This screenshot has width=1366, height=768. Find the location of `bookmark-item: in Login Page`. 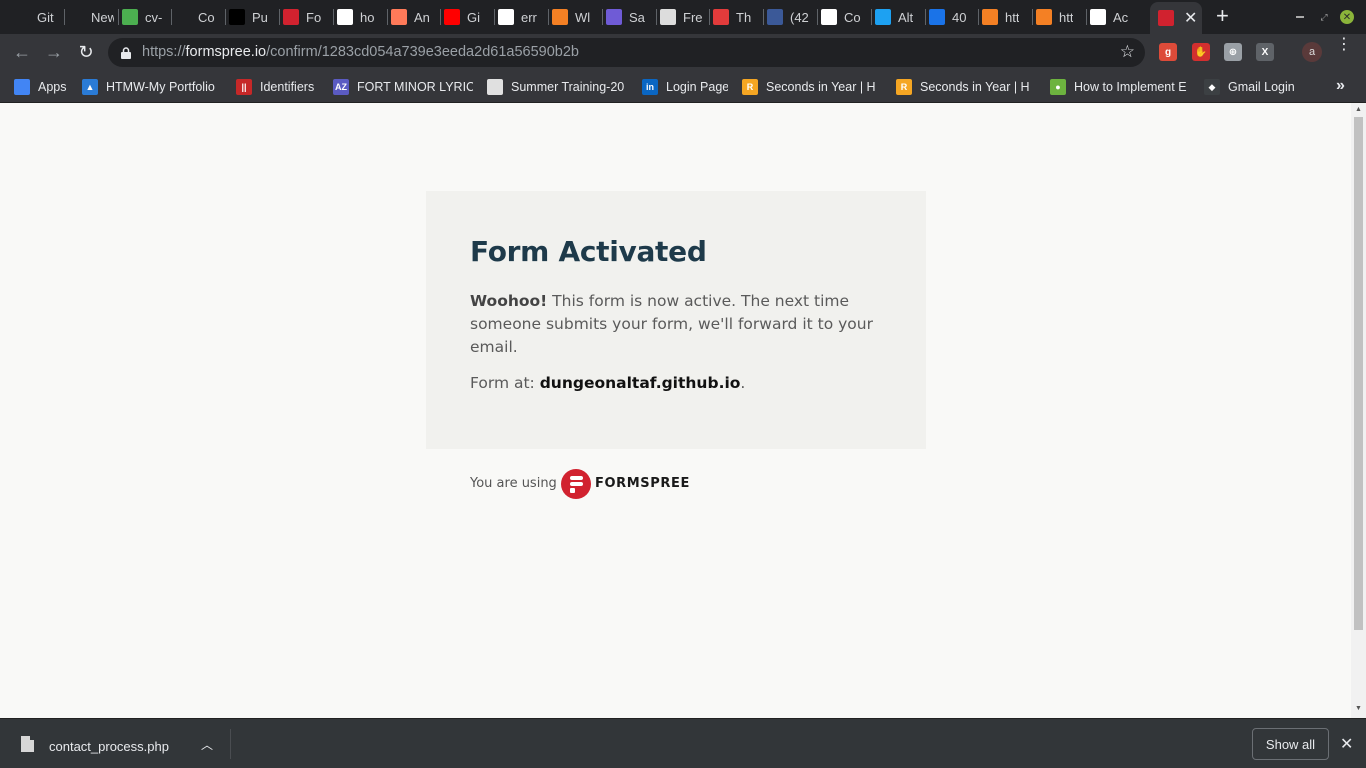

bookmark-item: in Login Page is located at coordinates (685, 87).